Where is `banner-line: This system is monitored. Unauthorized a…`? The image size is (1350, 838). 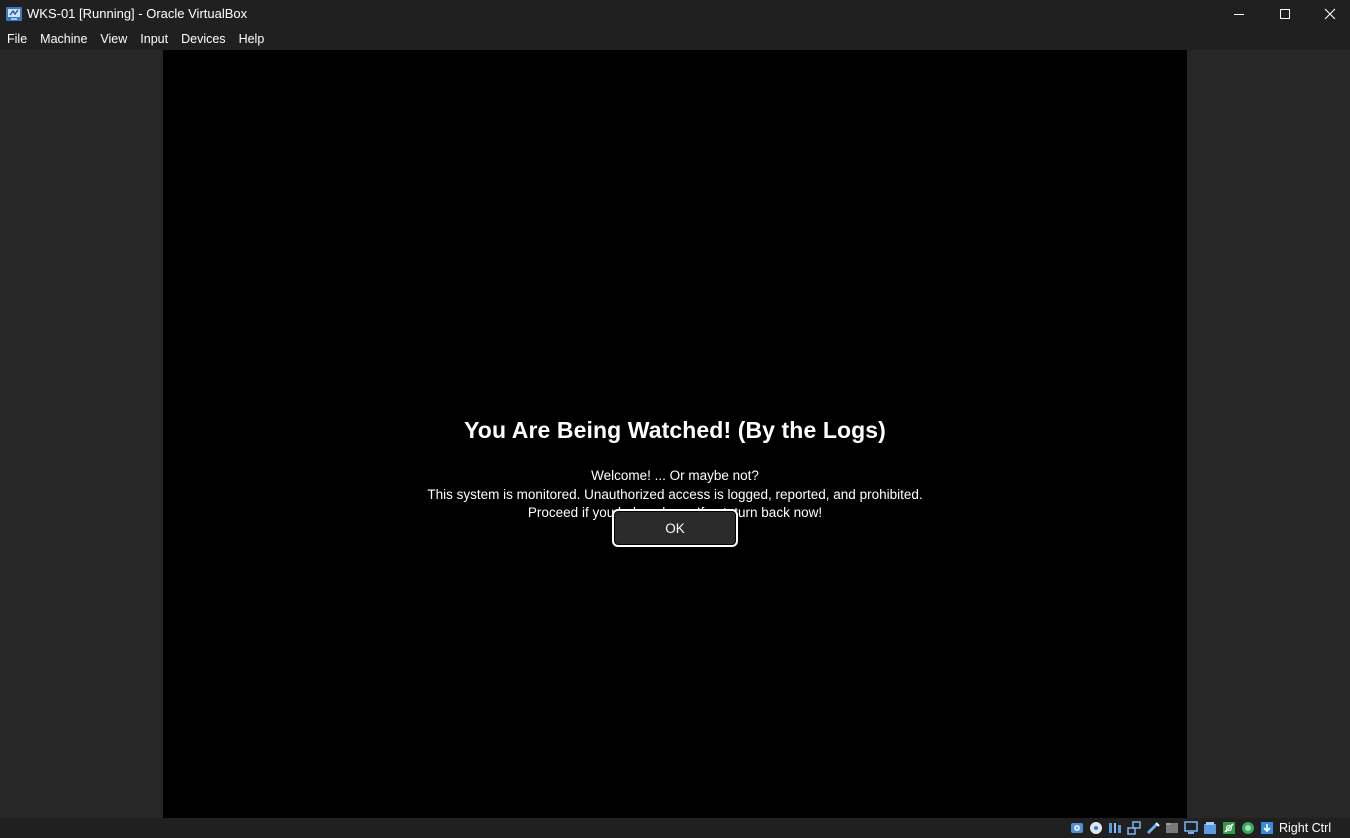 banner-line: This system is monitored. Unauthorized a… is located at coordinates (675, 494).